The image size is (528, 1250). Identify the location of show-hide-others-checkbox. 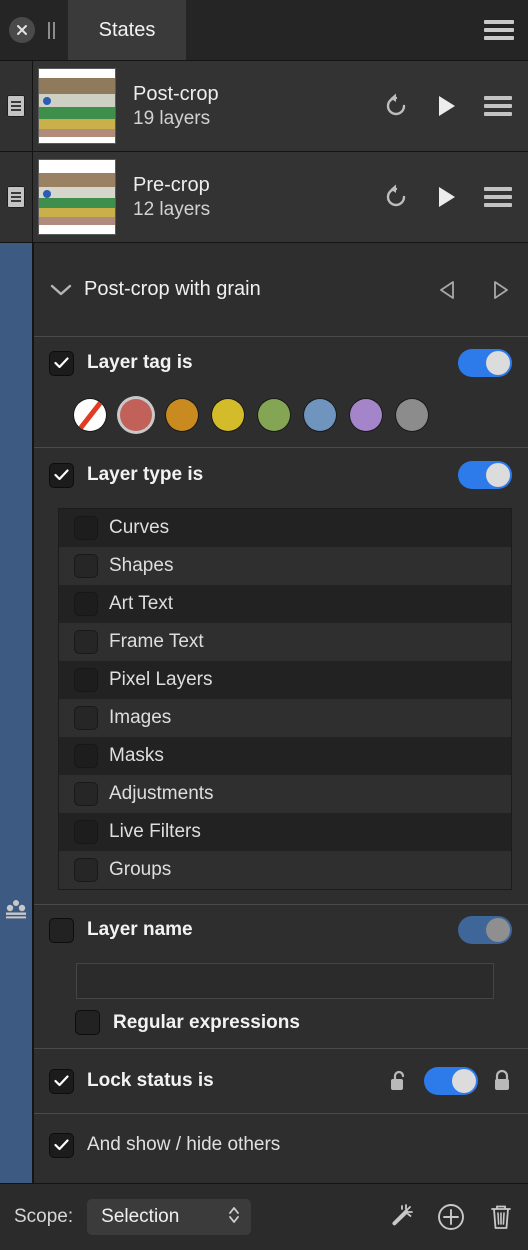
(61, 1145).